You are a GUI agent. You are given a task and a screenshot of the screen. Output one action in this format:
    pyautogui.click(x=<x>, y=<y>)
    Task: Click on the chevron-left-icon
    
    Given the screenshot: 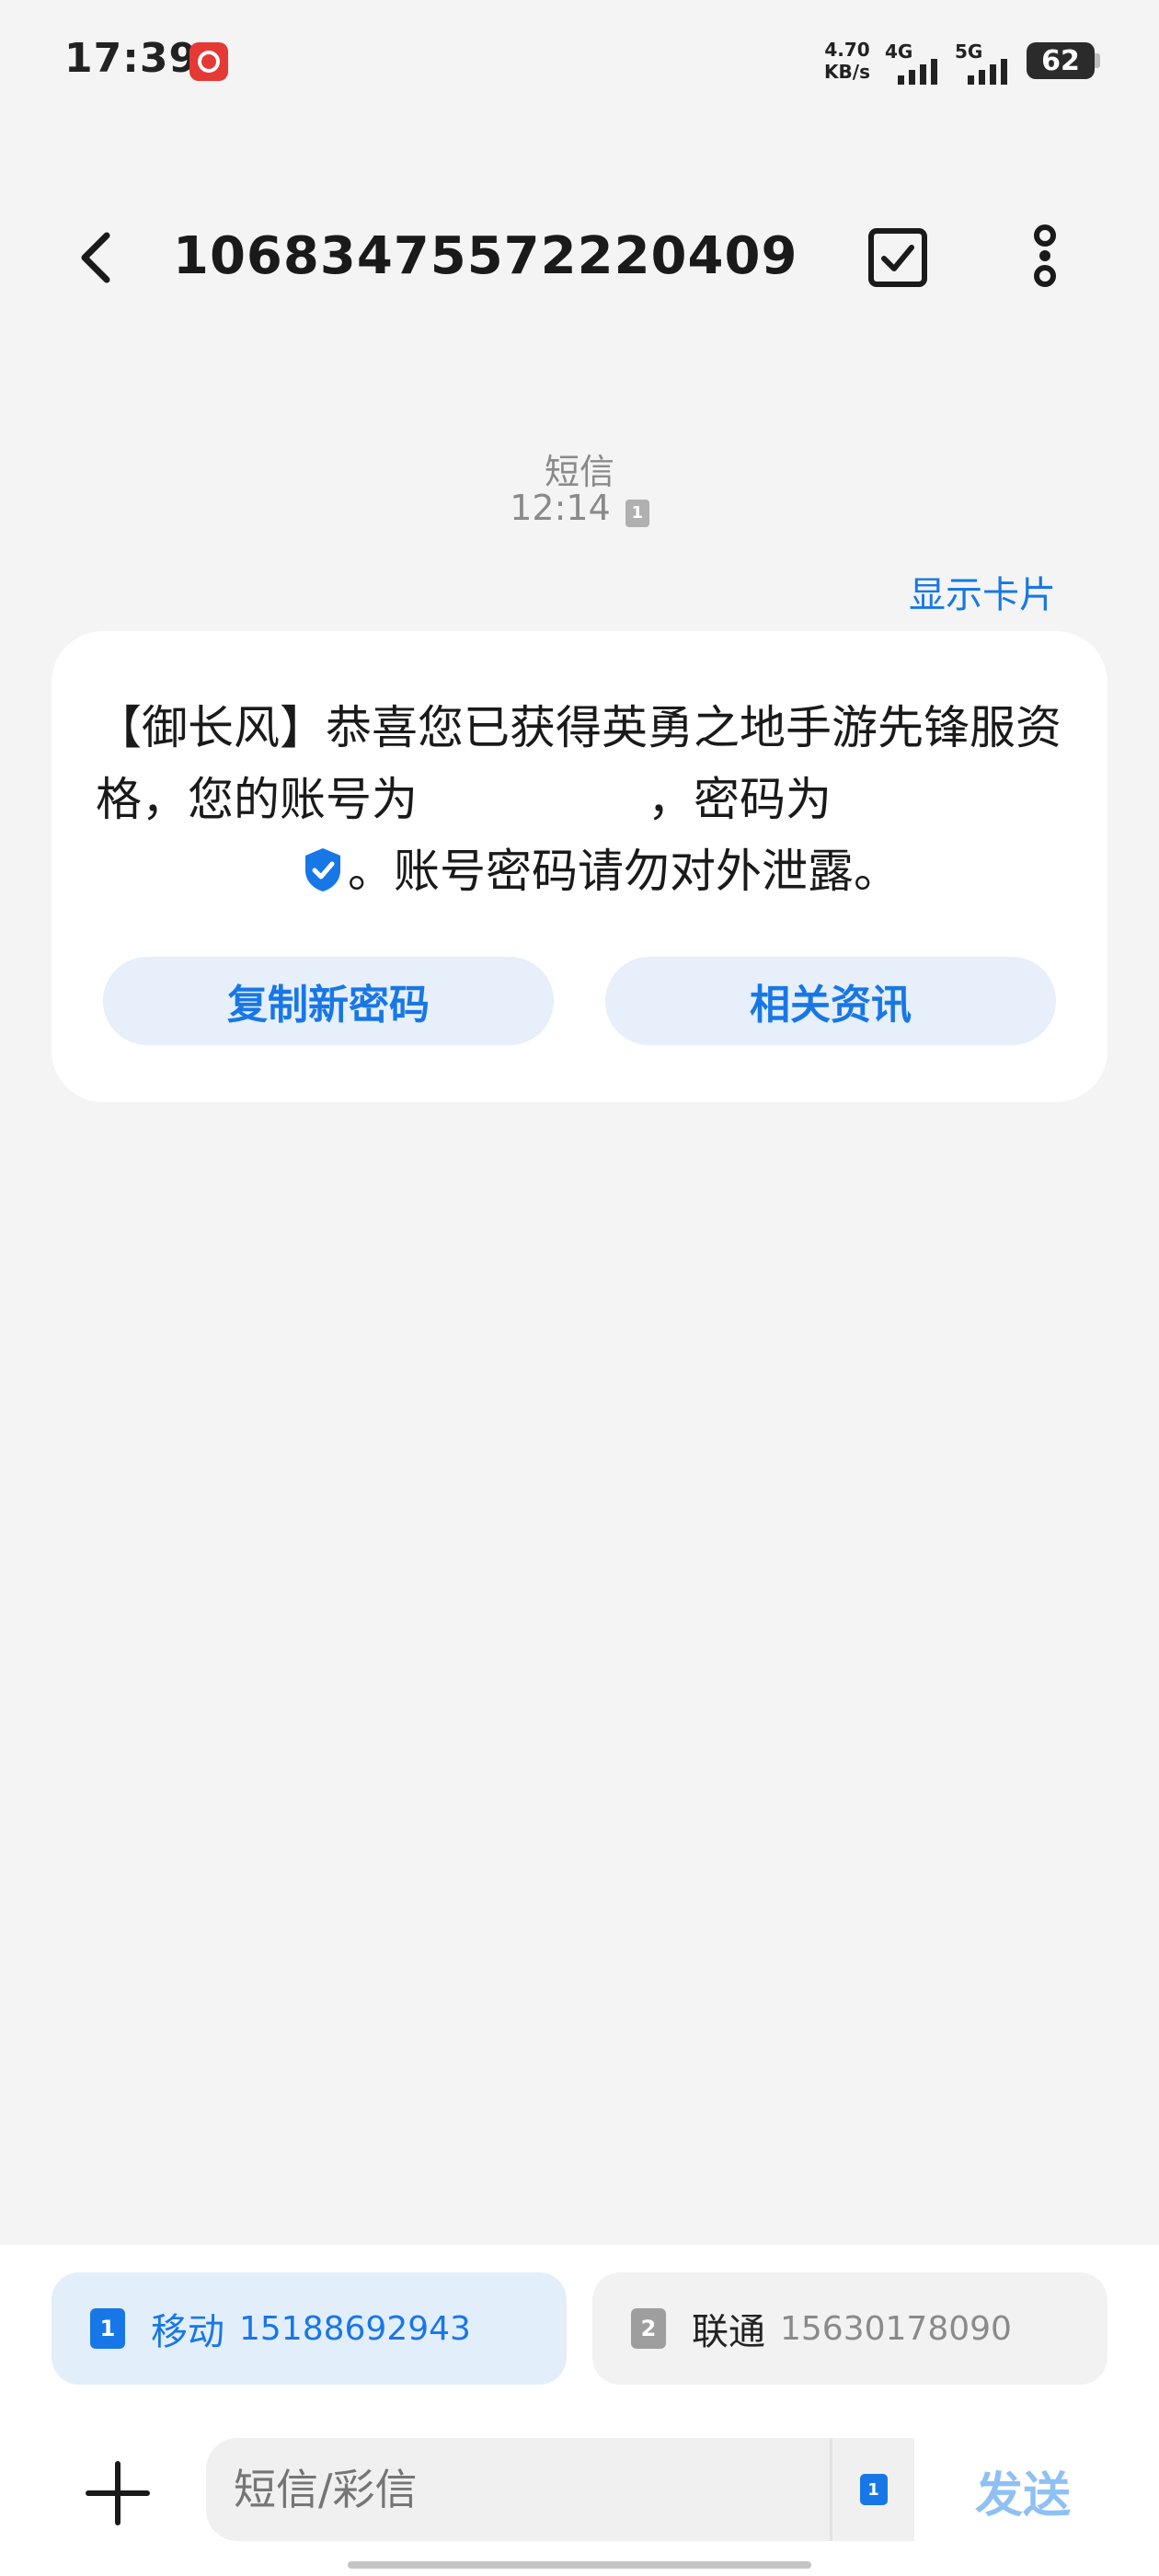 What is the action you would take?
    pyautogui.click(x=95, y=257)
    